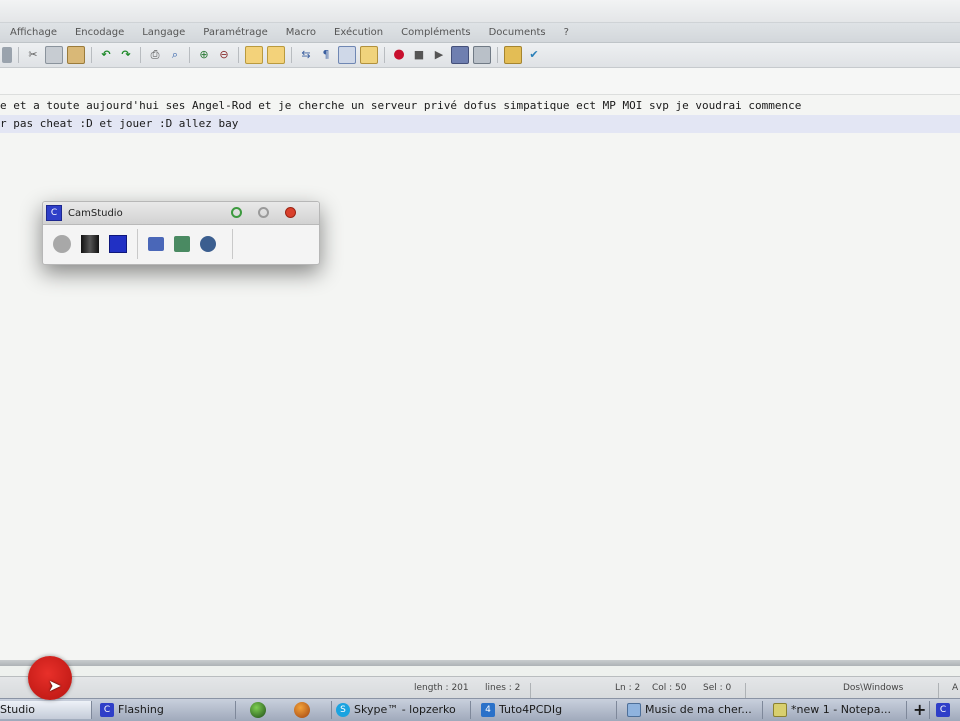 Image resolution: width=960 pixels, height=721 pixels. What do you see at coordinates (302, 710) in the screenshot?
I see `firefox-icon` at bounding box center [302, 710].